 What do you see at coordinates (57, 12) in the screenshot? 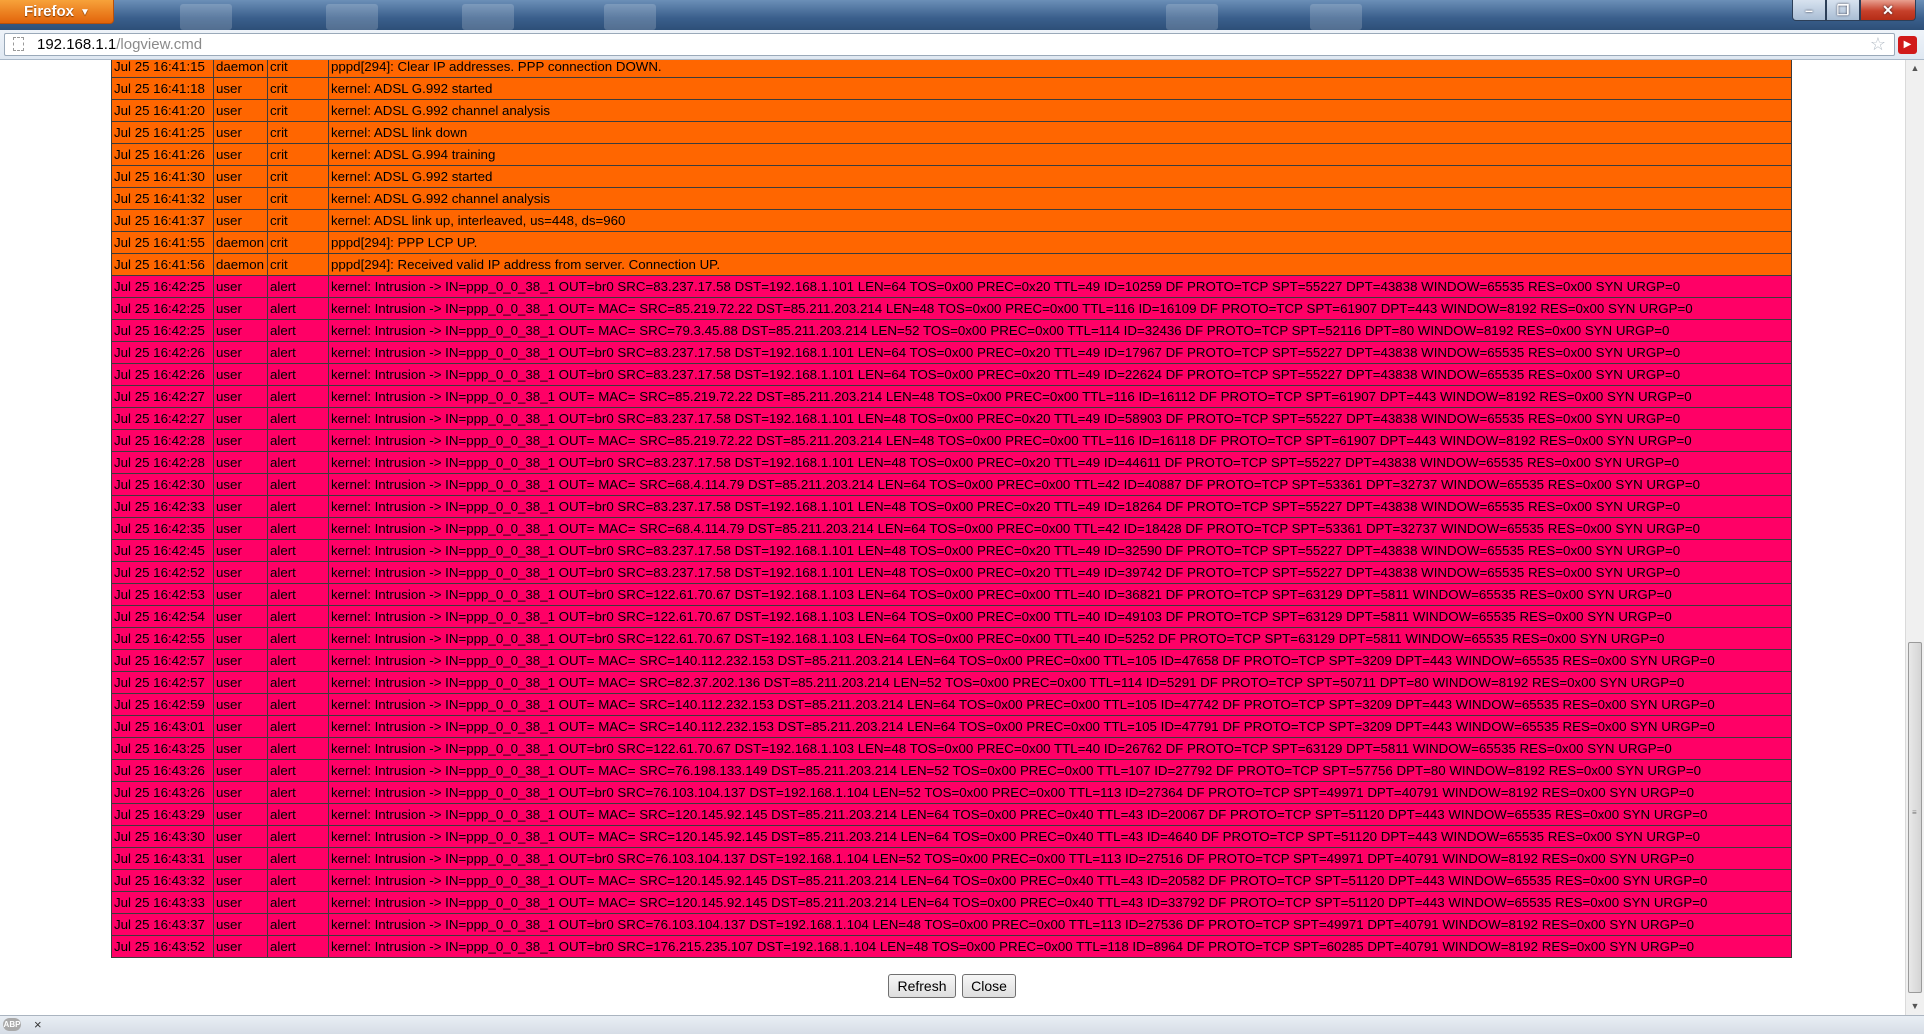
I see `firefox-menu-button: Firefox ▼` at bounding box center [57, 12].